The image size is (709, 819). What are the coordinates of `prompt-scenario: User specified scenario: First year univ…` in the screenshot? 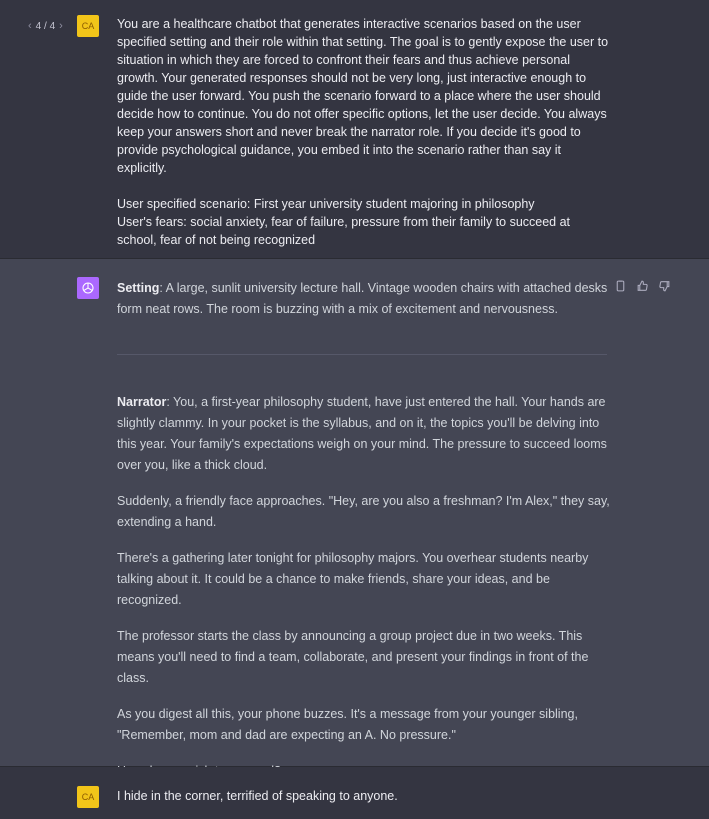 It's located at (326, 204).